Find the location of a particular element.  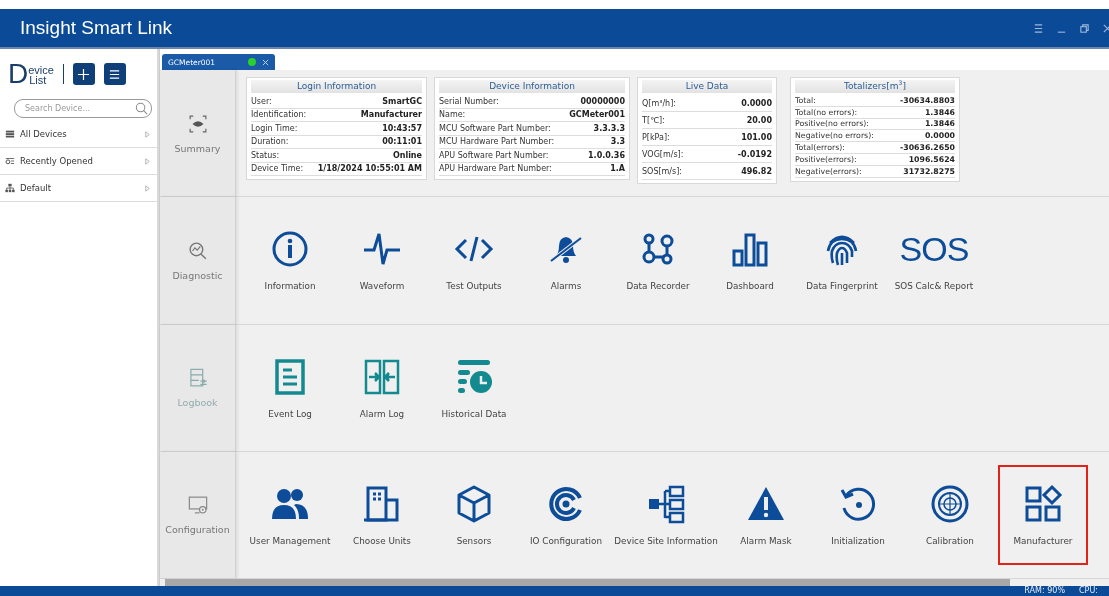

field-label: T[℃]: is located at coordinates (653, 120).